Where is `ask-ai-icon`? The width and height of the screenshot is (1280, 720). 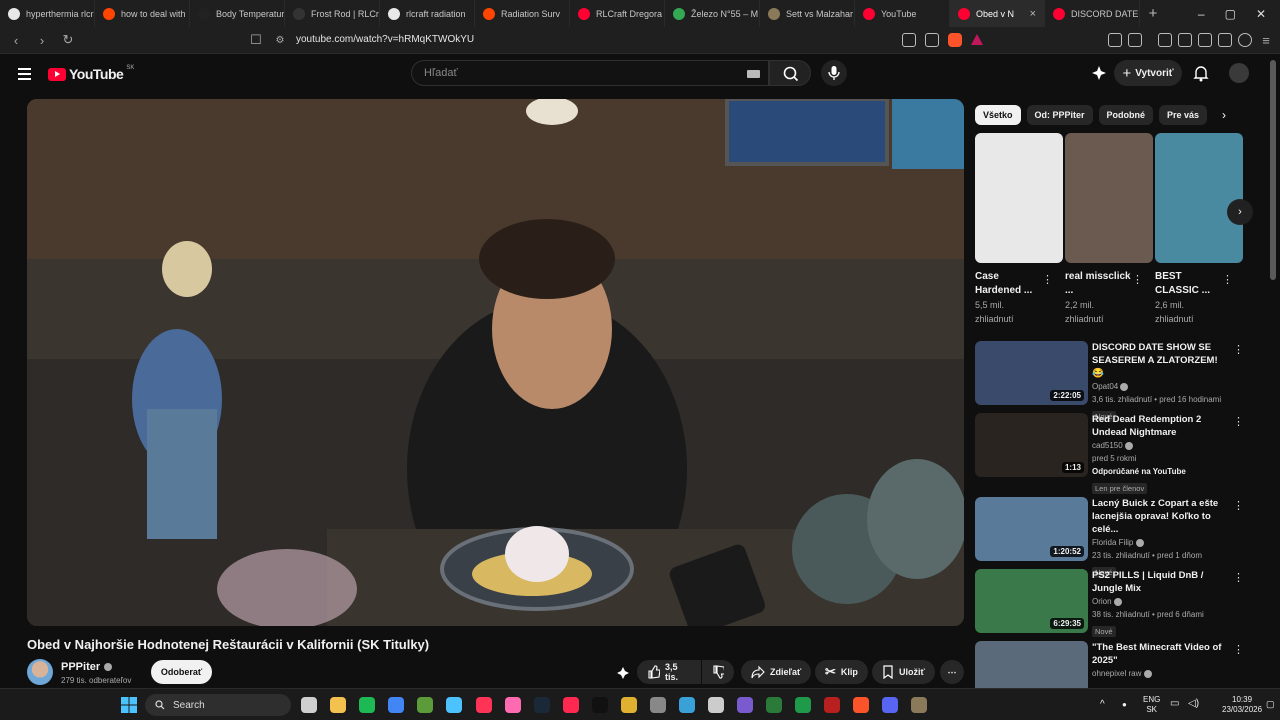 ask-ai-icon is located at coordinates (623, 673).